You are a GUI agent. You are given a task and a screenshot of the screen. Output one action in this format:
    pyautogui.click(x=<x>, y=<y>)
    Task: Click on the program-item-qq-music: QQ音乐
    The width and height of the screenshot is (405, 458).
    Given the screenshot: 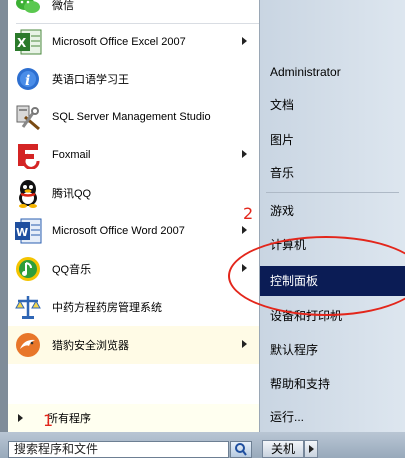 What is the action you would take?
    pyautogui.click(x=133, y=269)
    